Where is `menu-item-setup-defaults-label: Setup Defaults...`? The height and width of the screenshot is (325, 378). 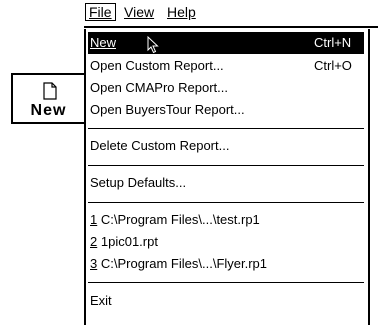 menu-item-setup-defaults-label: Setup Defaults... is located at coordinates (138, 182).